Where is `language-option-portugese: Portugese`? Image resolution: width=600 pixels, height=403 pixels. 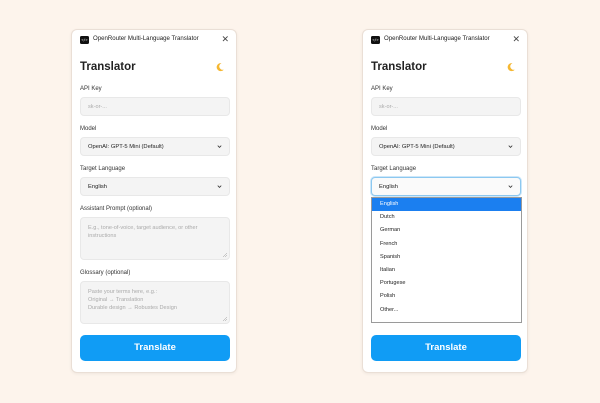 language-option-portugese: Portugese is located at coordinates (446, 283).